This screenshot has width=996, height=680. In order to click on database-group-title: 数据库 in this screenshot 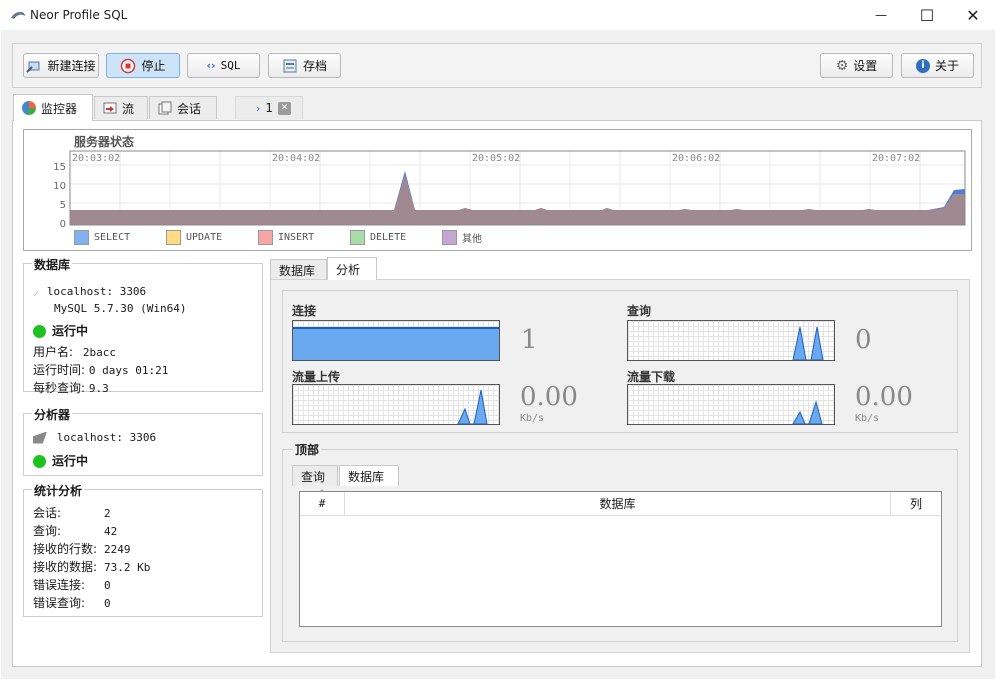, I will do `click(52, 264)`.